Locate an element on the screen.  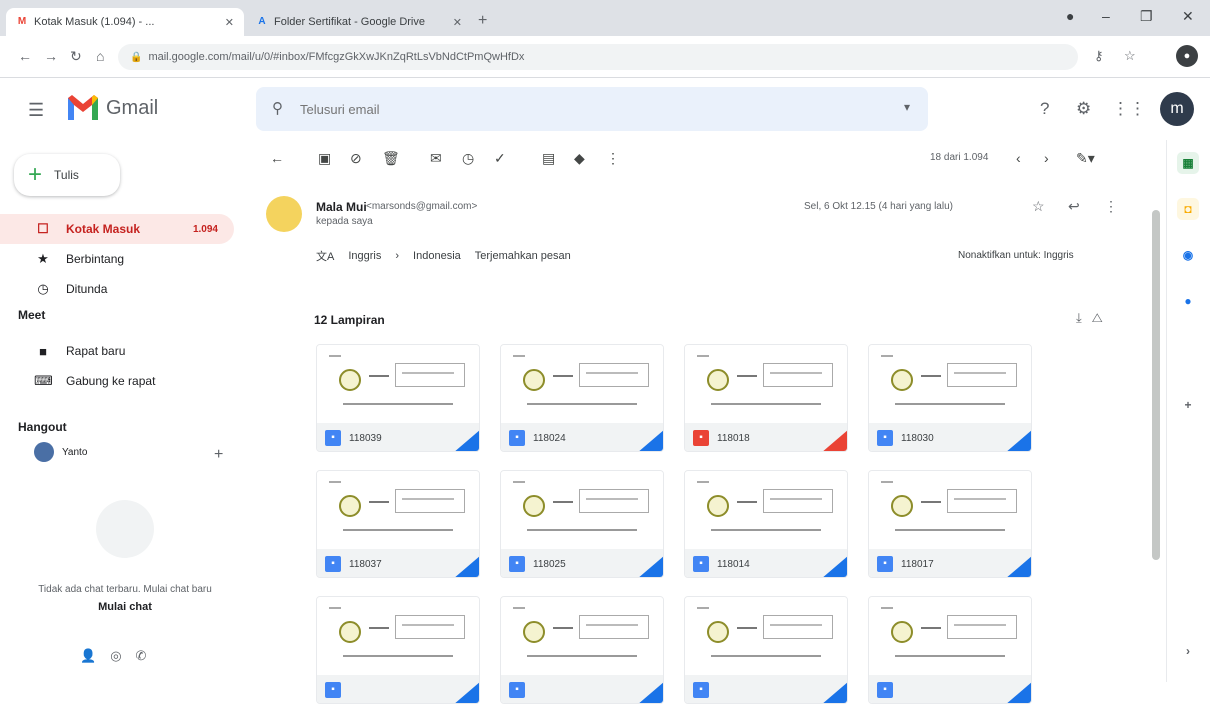
attachment-footer: ▪ 118024 is located at coordinates (582, 437).